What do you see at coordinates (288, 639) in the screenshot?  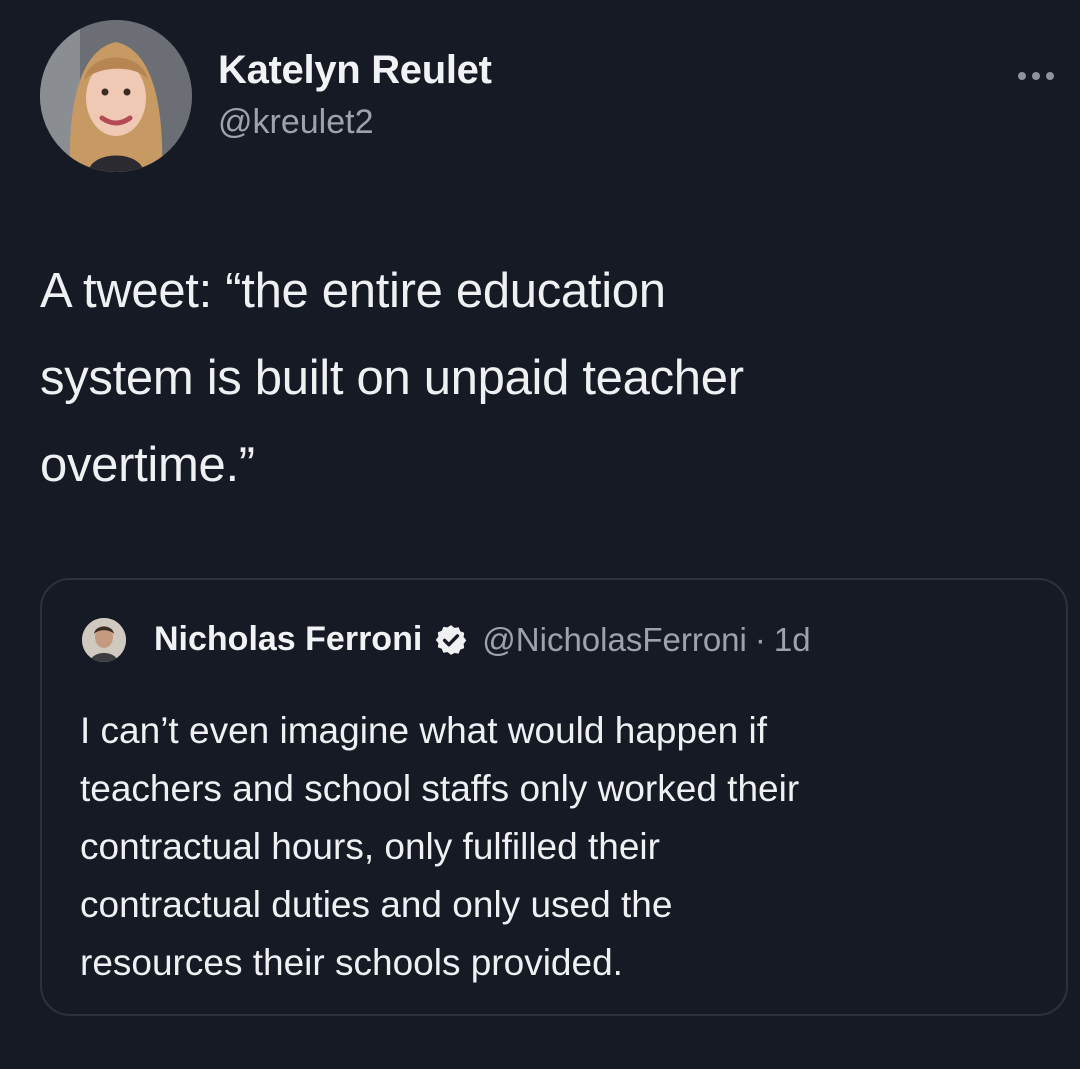 I see `quoted-author-name: Nicholas Ferroni` at bounding box center [288, 639].